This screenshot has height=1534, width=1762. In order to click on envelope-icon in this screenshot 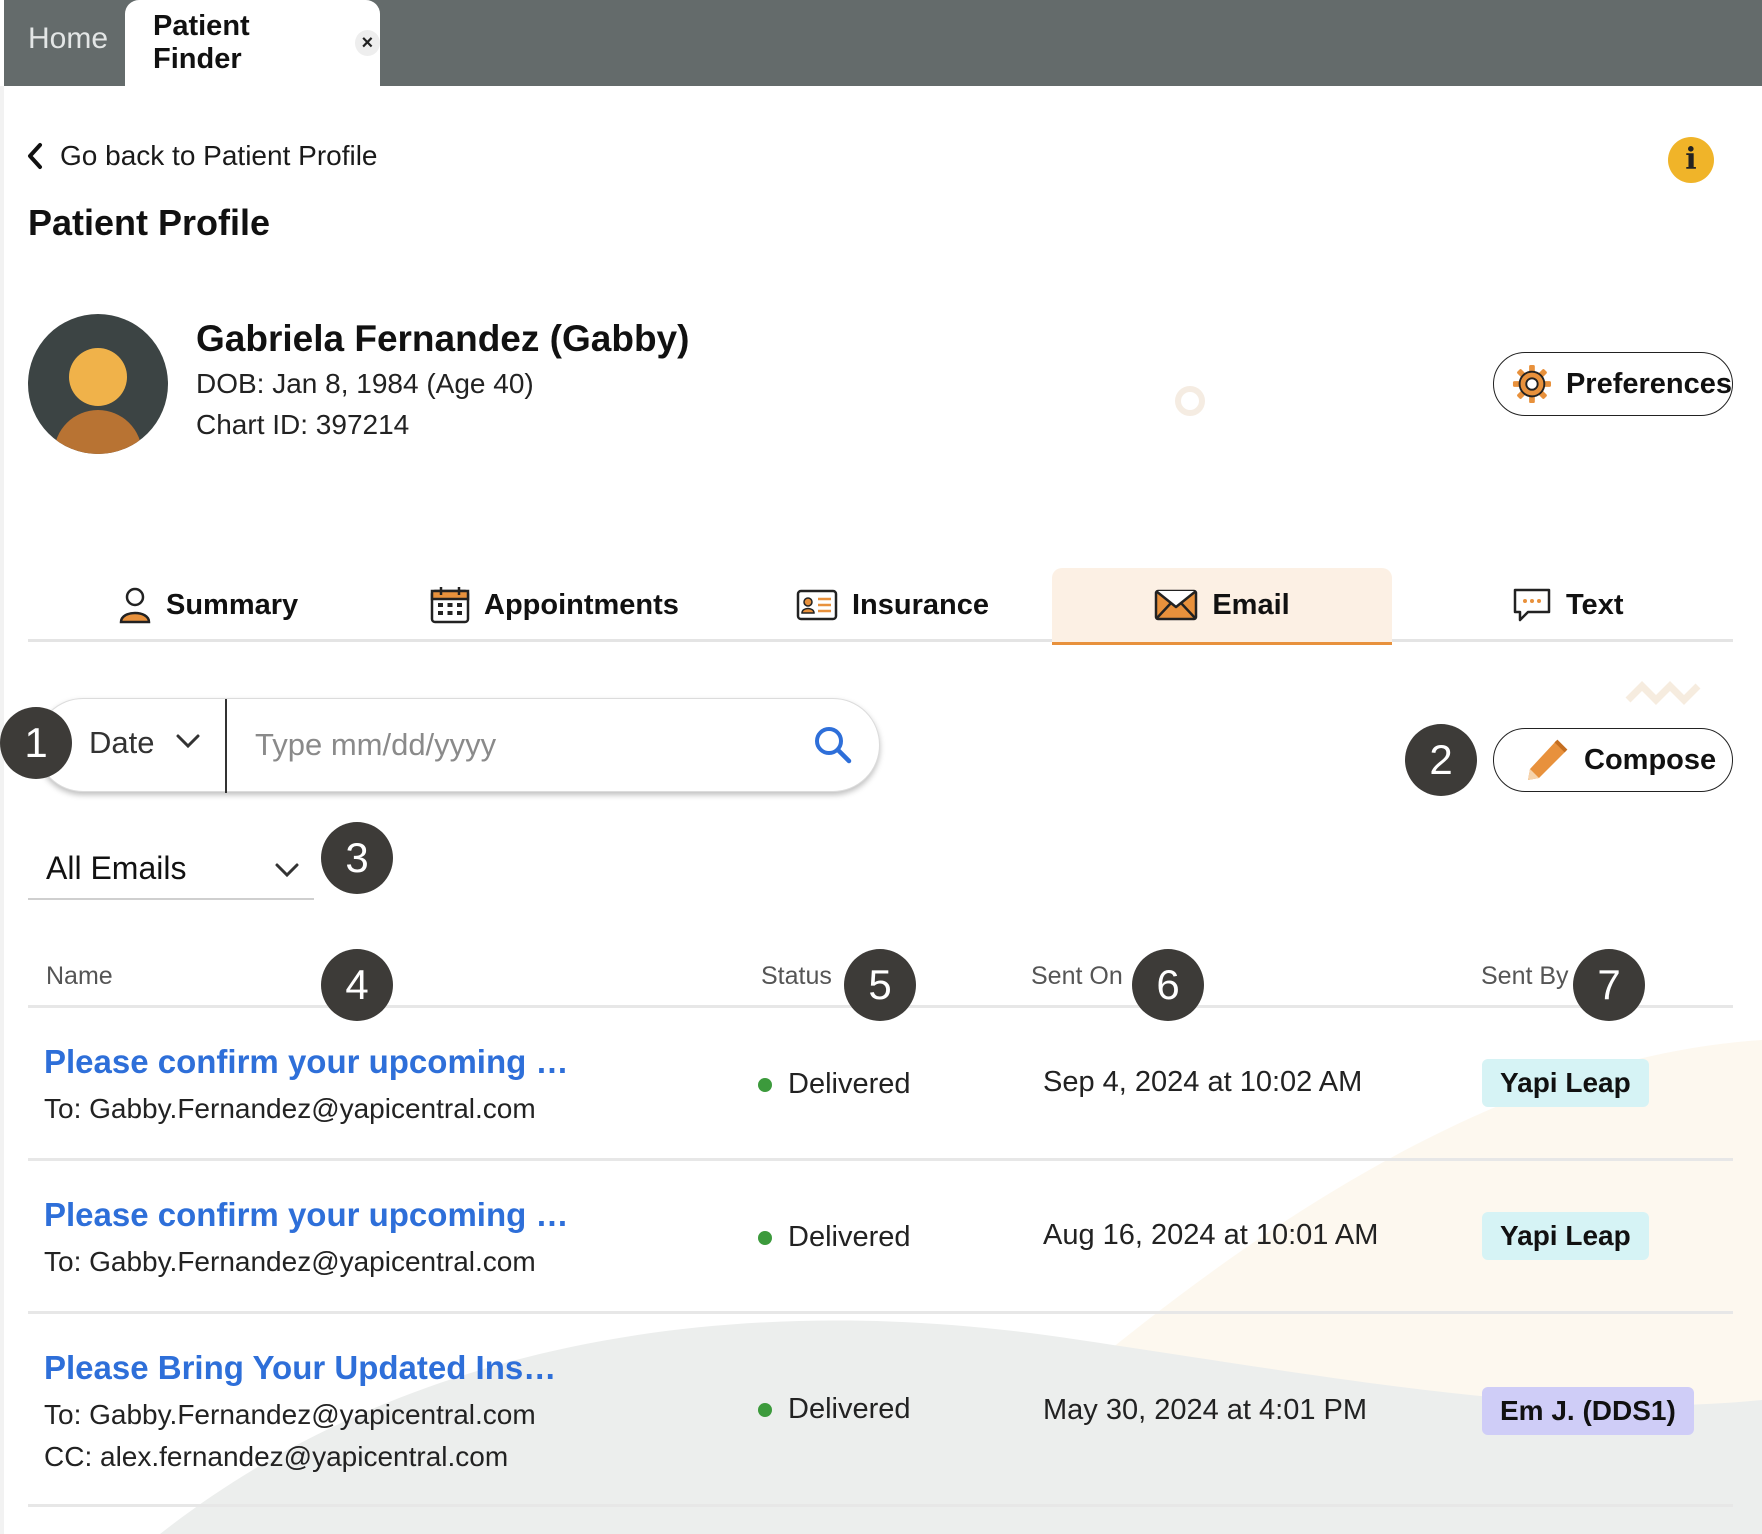, I will do `click(1176, 605)`.